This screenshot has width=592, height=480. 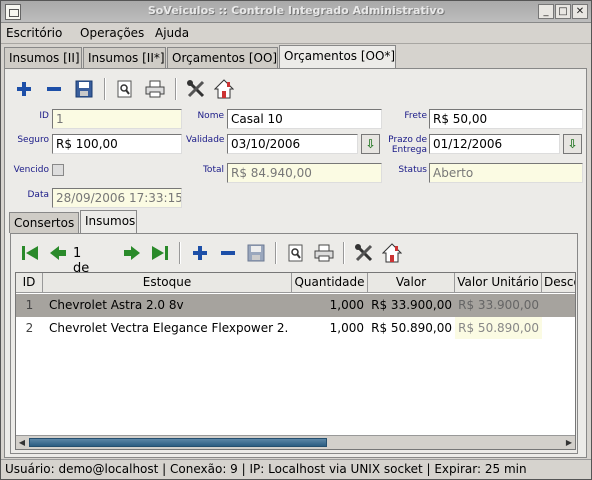 What do you see at coordinates (124, 57) in the screenshot?
I see `tab-insumos-ii-star: Insumos [II*]` at bounding box center [124, 57].